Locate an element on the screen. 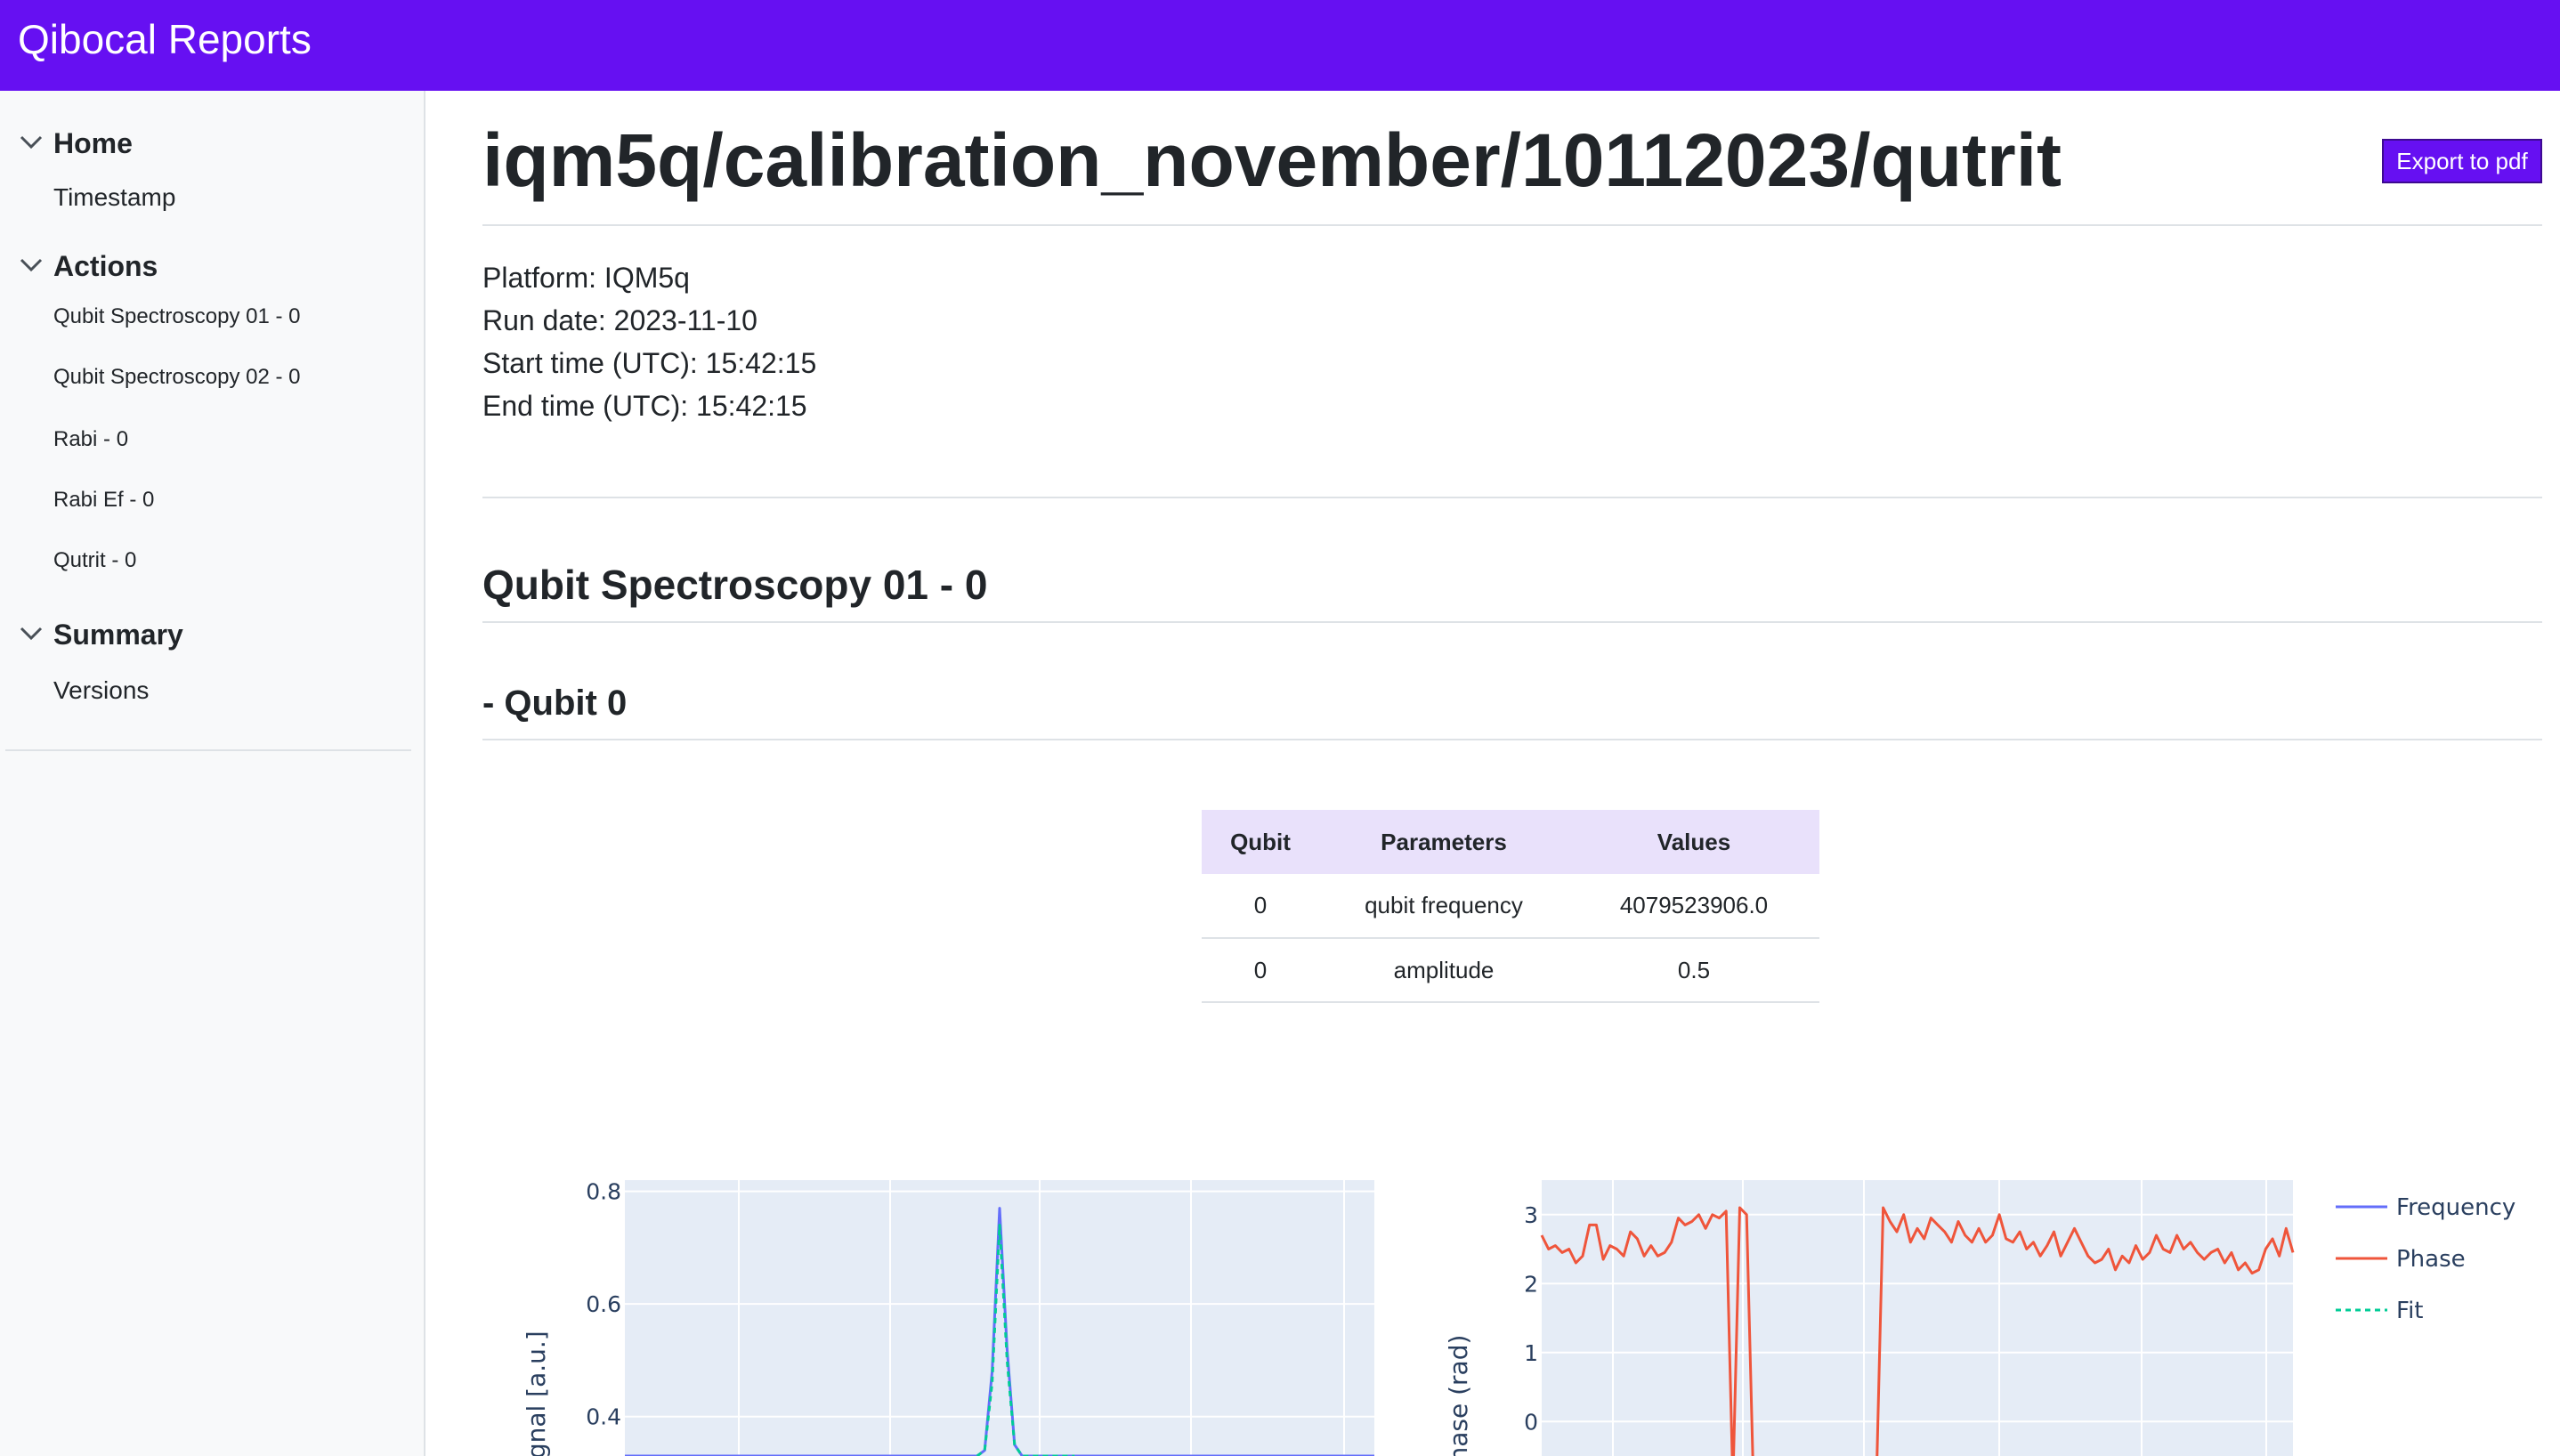  y-axis-label: Phase (rad) is located at coordinates (1459, 1395).